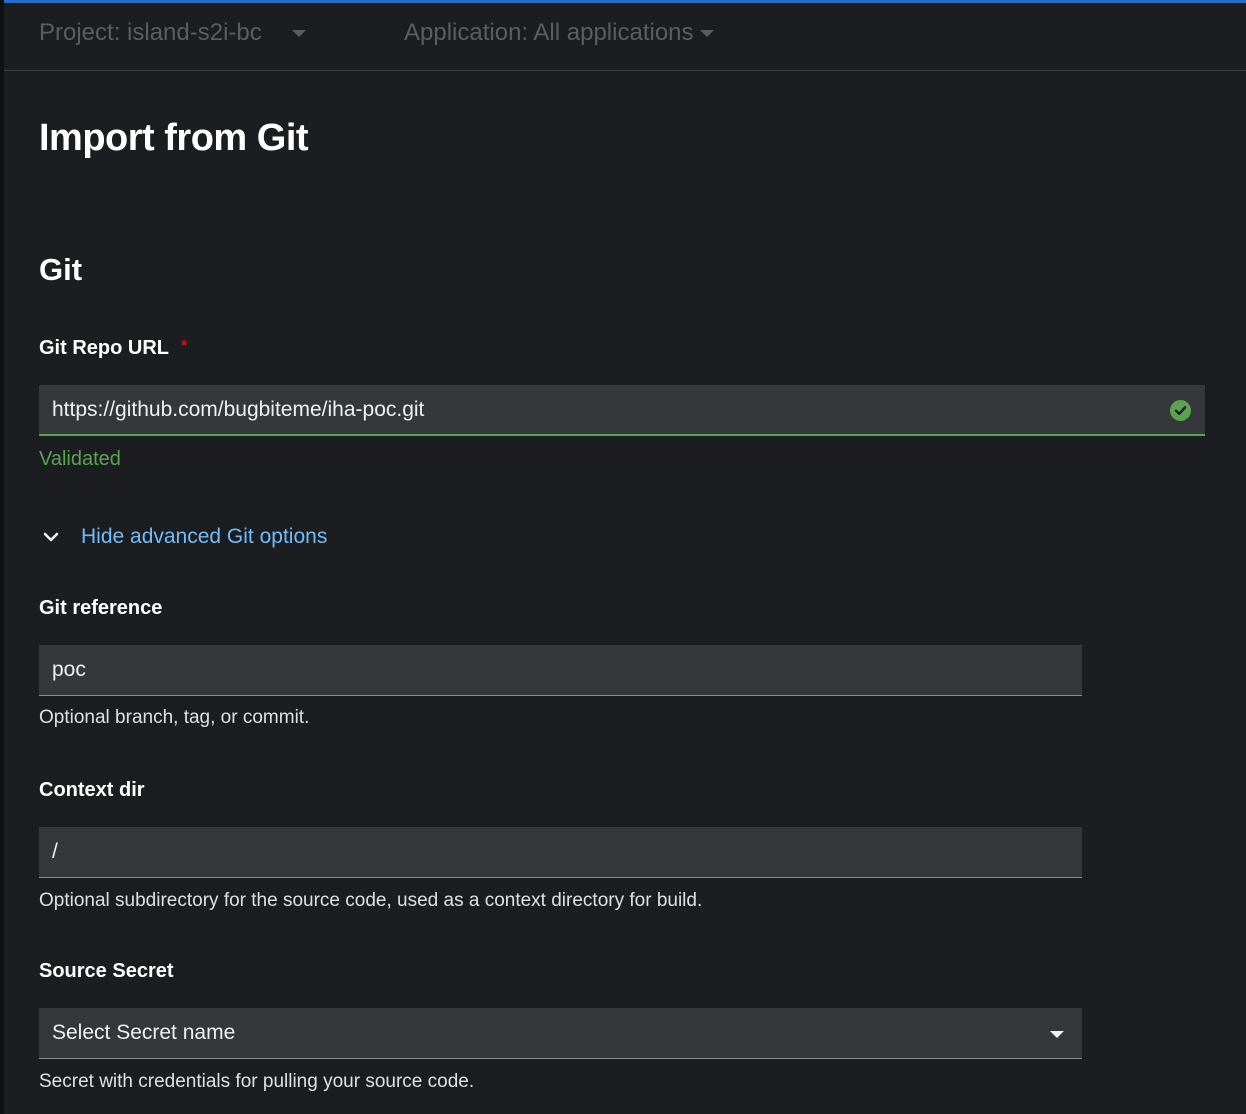  Describe the element at coordinates (92, 790) in the screenshot. I see `context-dir-label: Context dir` at that location.